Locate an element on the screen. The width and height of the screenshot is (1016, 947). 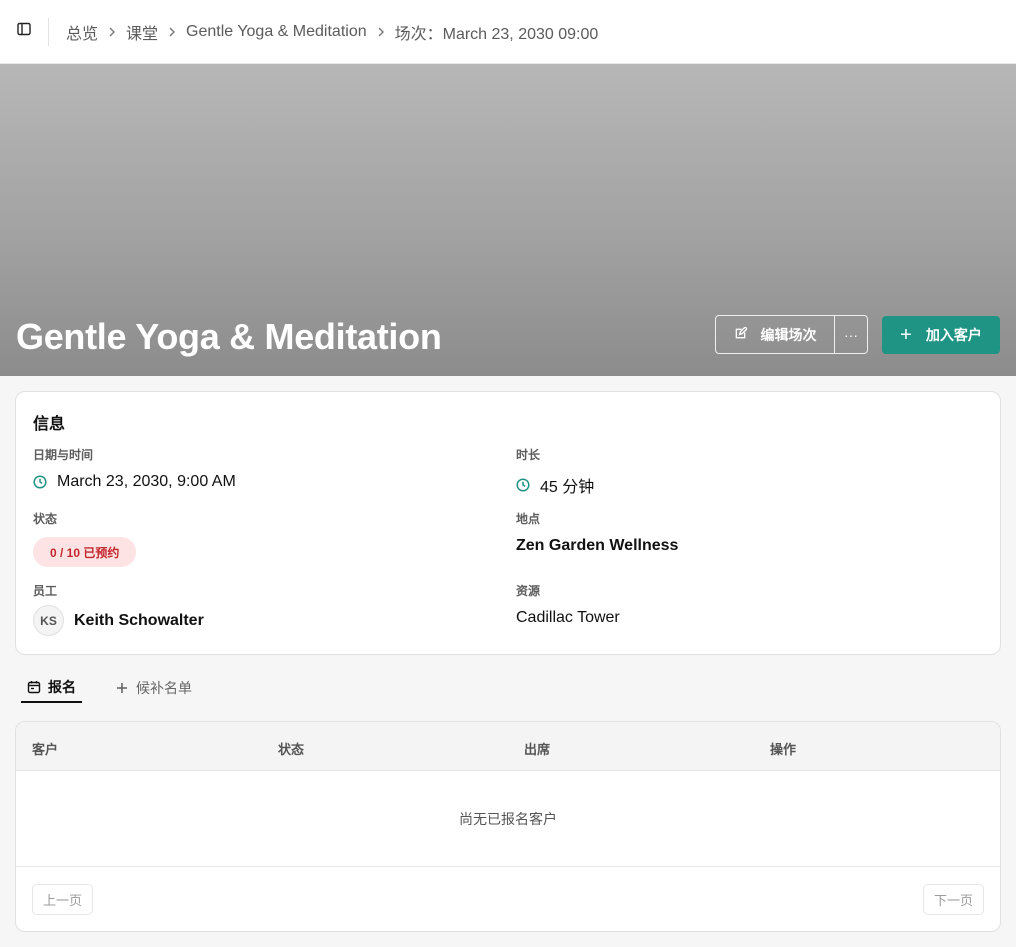
more-icon: ··· is located at coordinates (851, 334).